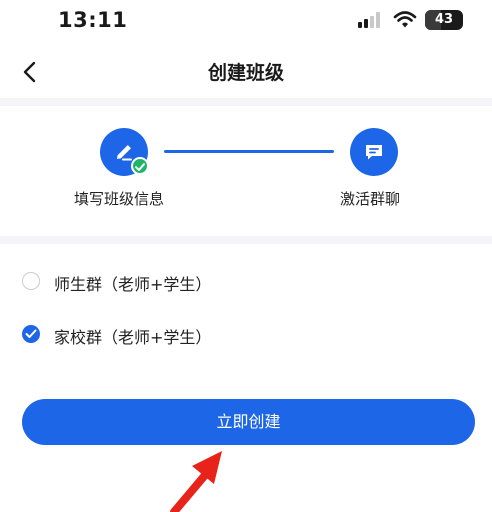  Describe the element at coordinates (370, 20) in the screenshot. I see `cellular-signal-icon` at that location.